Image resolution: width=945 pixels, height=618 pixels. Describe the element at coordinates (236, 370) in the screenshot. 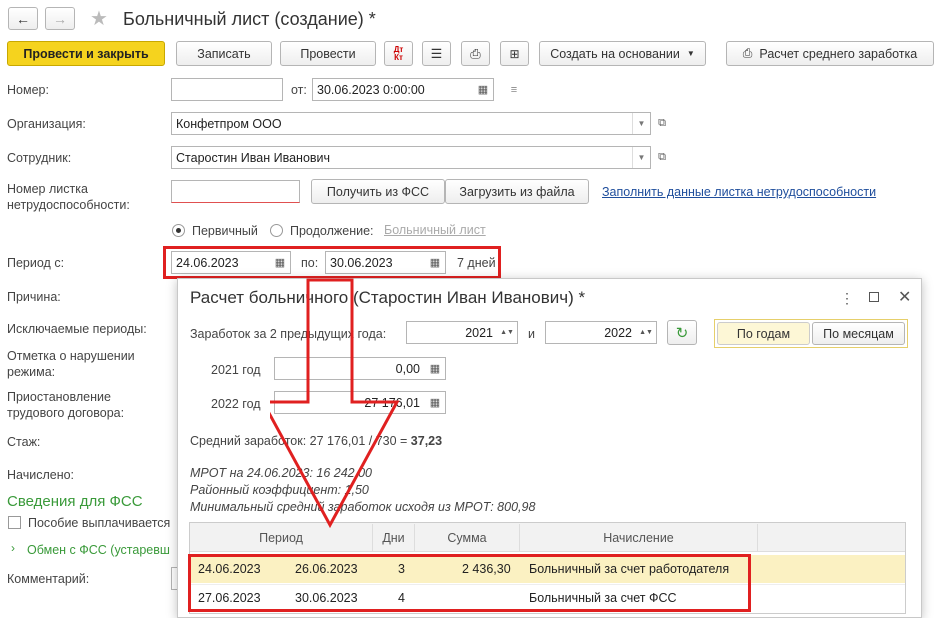

I see `y2021-label: 2021 год` at that location.